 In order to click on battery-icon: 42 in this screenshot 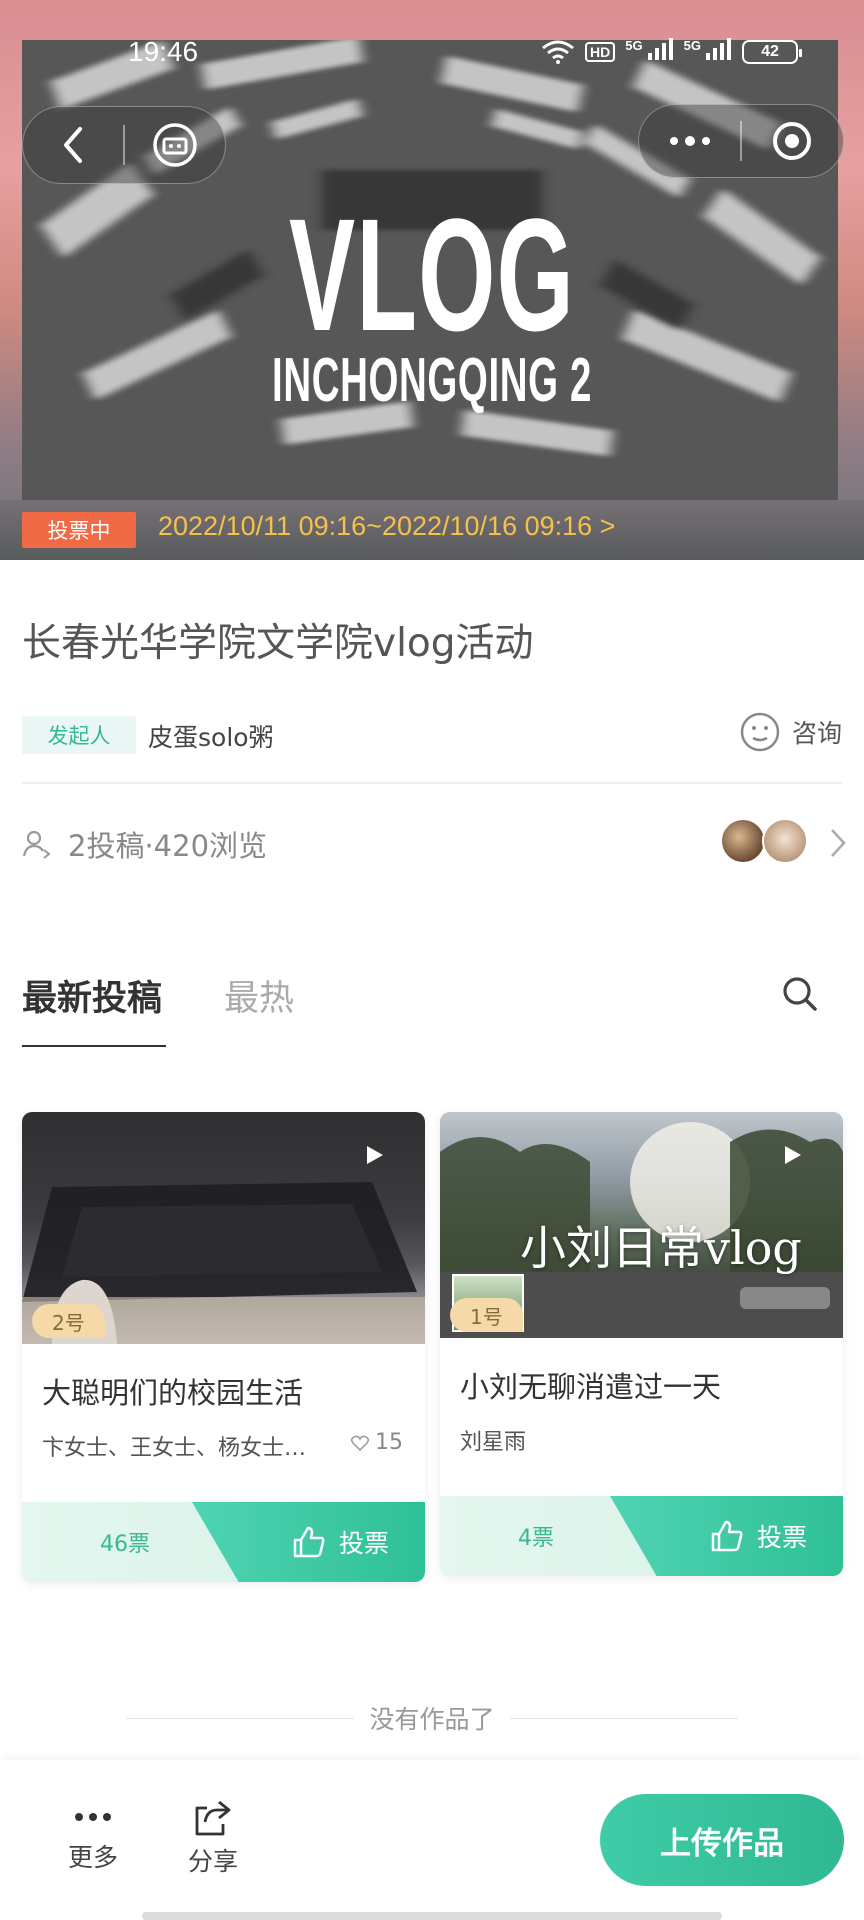, I will do `click(772, 51)`.